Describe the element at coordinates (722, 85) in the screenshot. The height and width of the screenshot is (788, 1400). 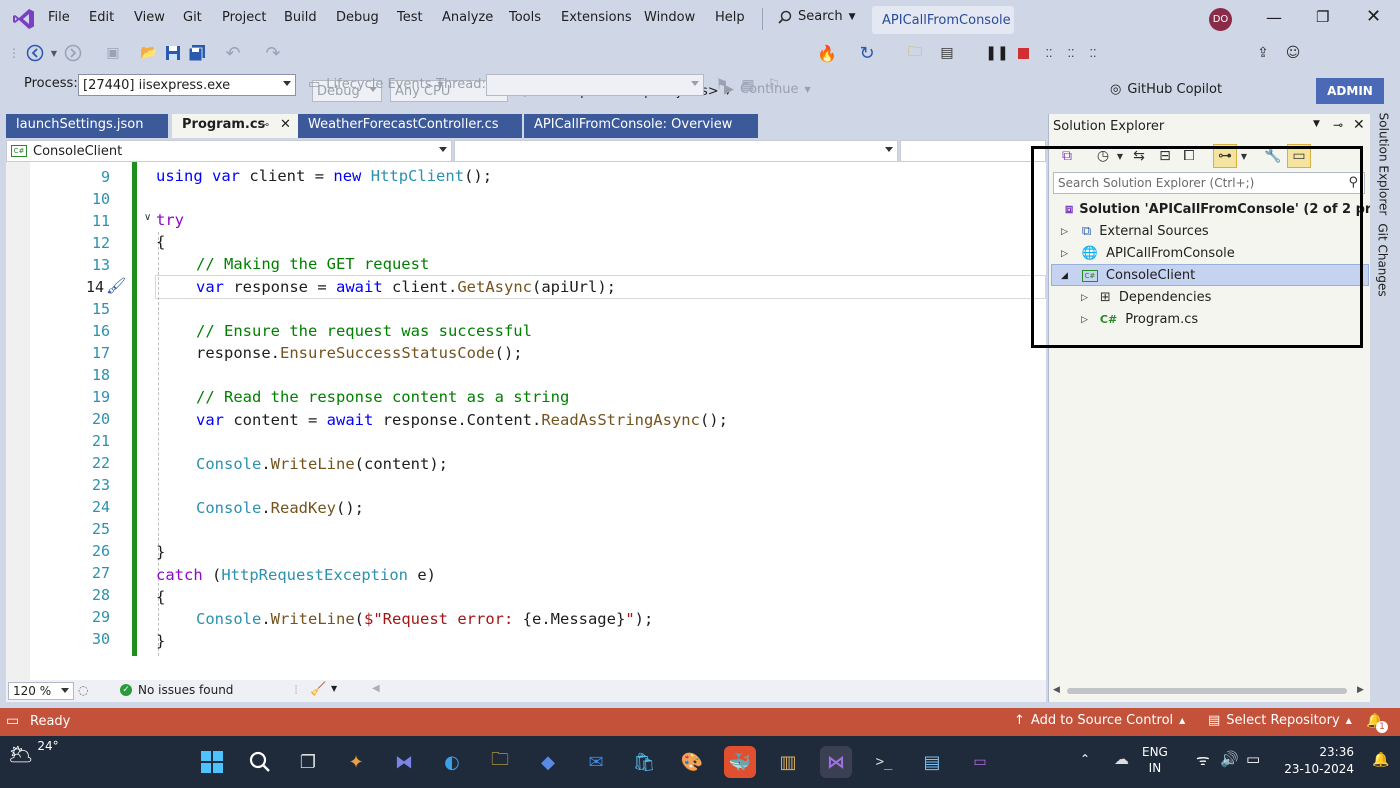
I see `thread-filter-icon: ⚑` at that location.